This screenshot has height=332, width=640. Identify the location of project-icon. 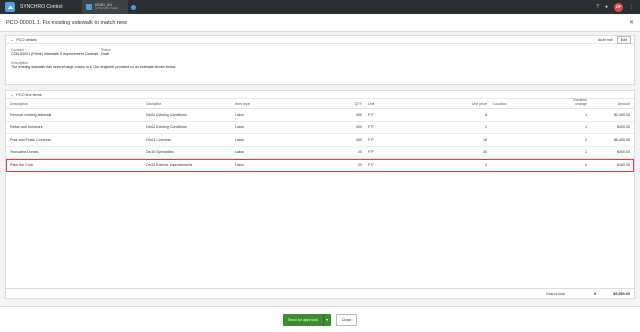
(89, 7).